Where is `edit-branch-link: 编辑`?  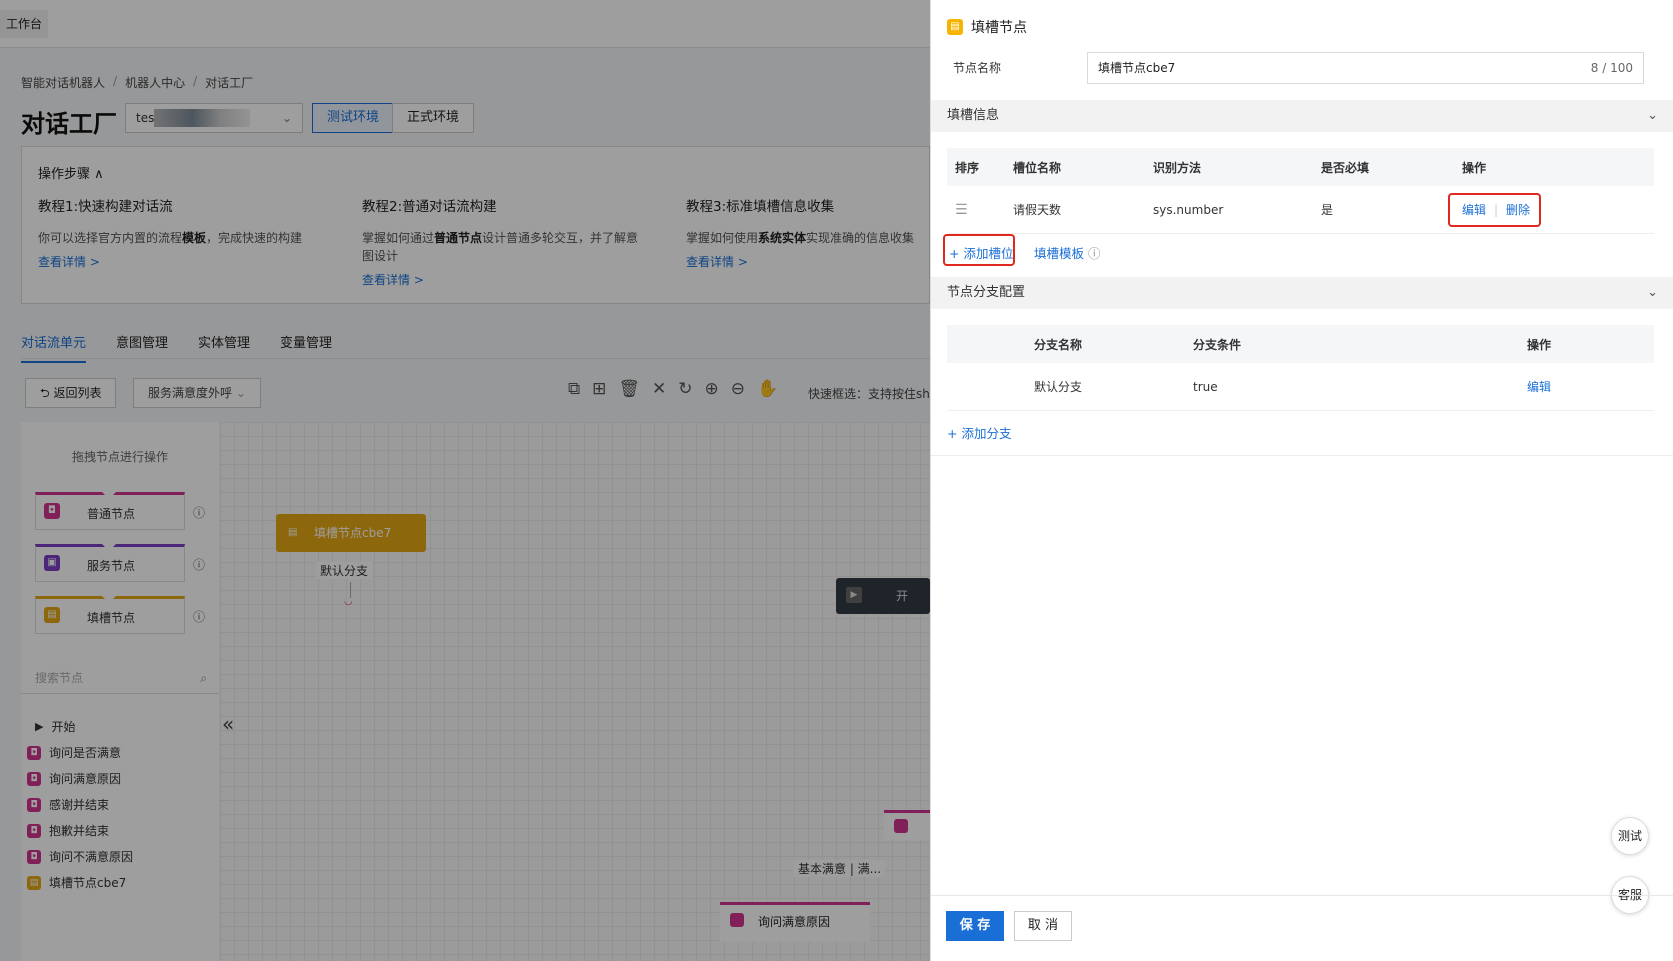
edit-branch-link: 编辑 is located at coordinates (1539, 386).